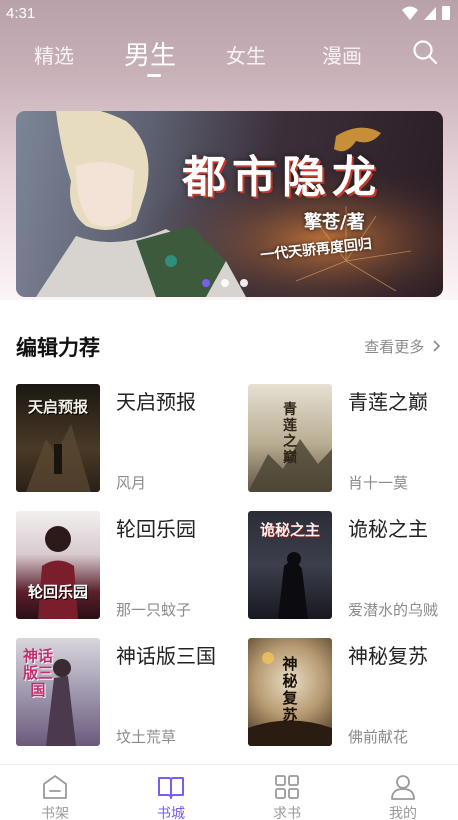  What do you see at coordinates (289, 530) in the screenshot?
I see `cover-title: 诡秘之主` at bounding box center [289, 530].